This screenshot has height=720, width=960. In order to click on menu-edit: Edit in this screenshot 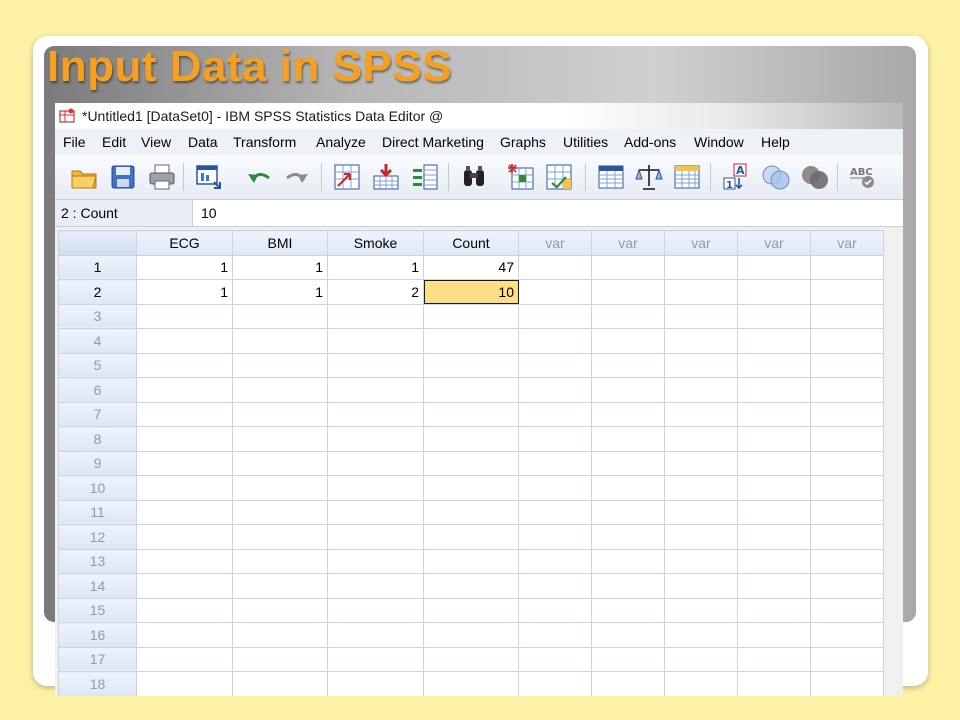, I will do `click(114, 142)`.